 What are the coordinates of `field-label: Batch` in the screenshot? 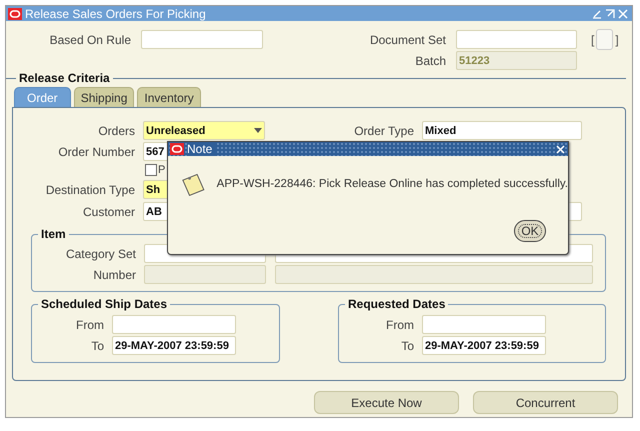 It's located at (430, 61).